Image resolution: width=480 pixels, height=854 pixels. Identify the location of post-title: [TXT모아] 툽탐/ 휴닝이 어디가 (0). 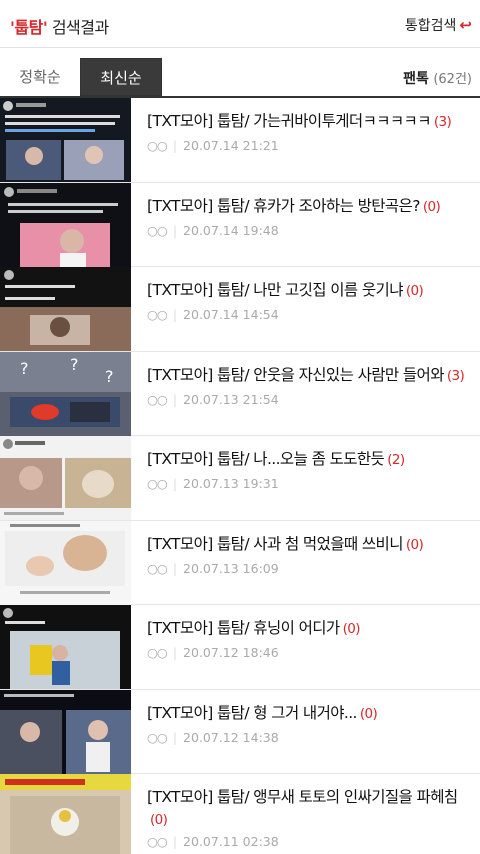
(309, 628).